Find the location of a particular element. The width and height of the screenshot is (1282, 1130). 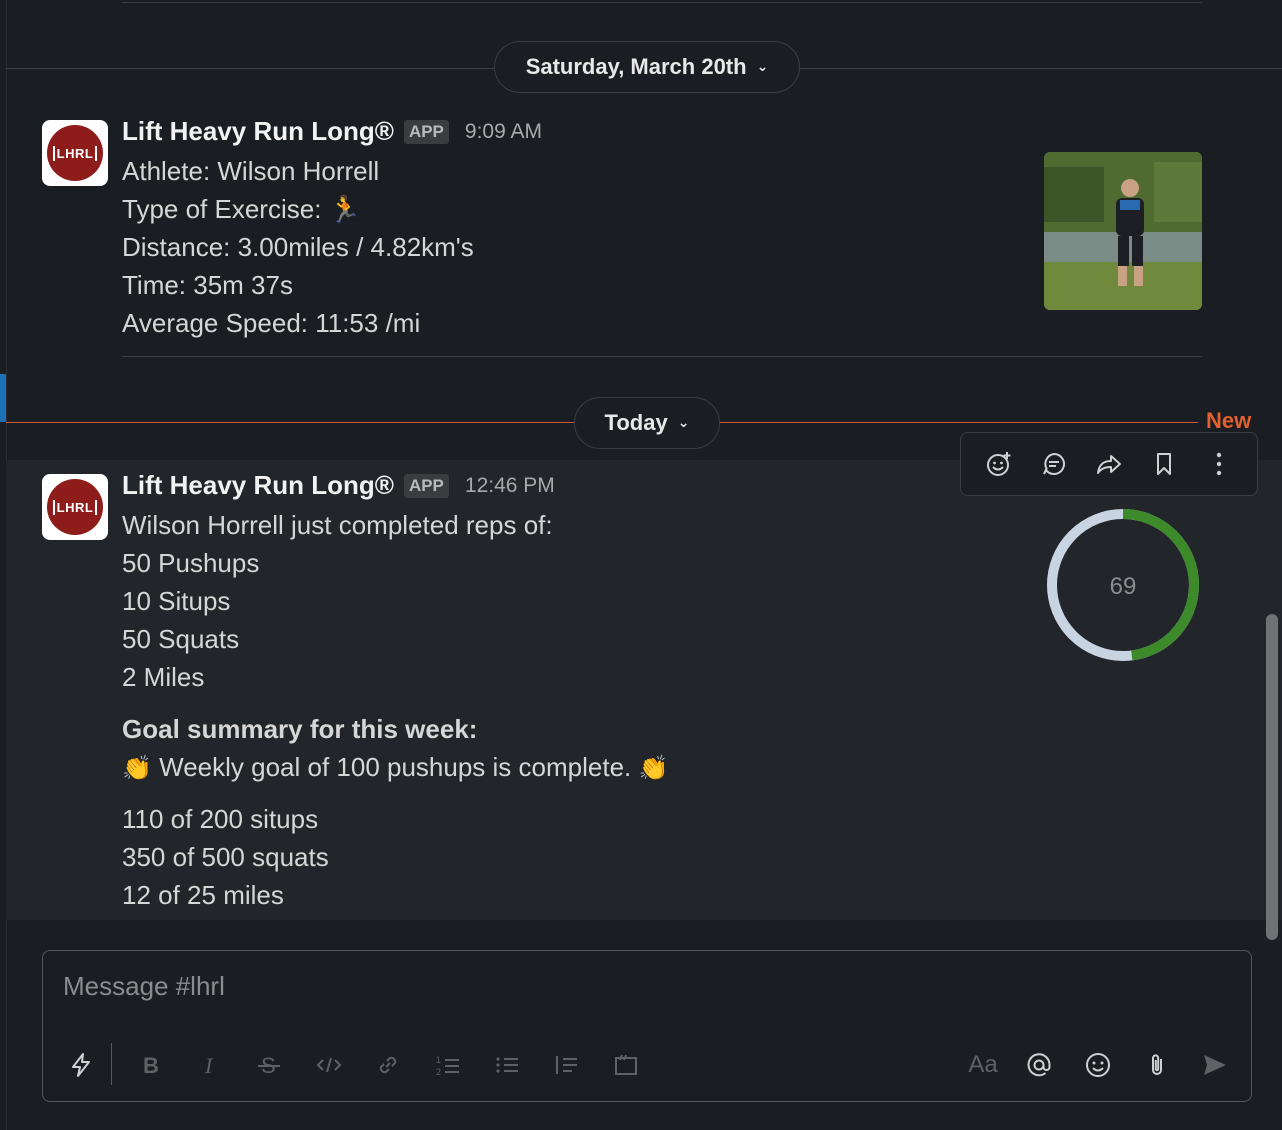

donut-value: 69 is located at coordinates (1123, 586).